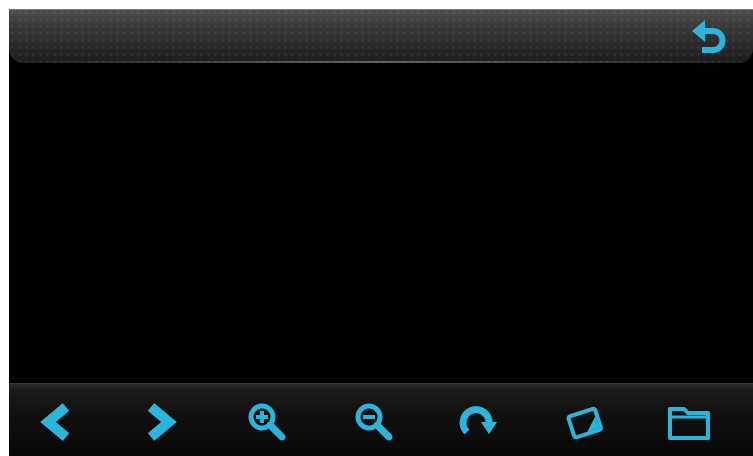 The height and width of the screenshot is (456, 753). I want to click on top-bar, so click(381, 36).